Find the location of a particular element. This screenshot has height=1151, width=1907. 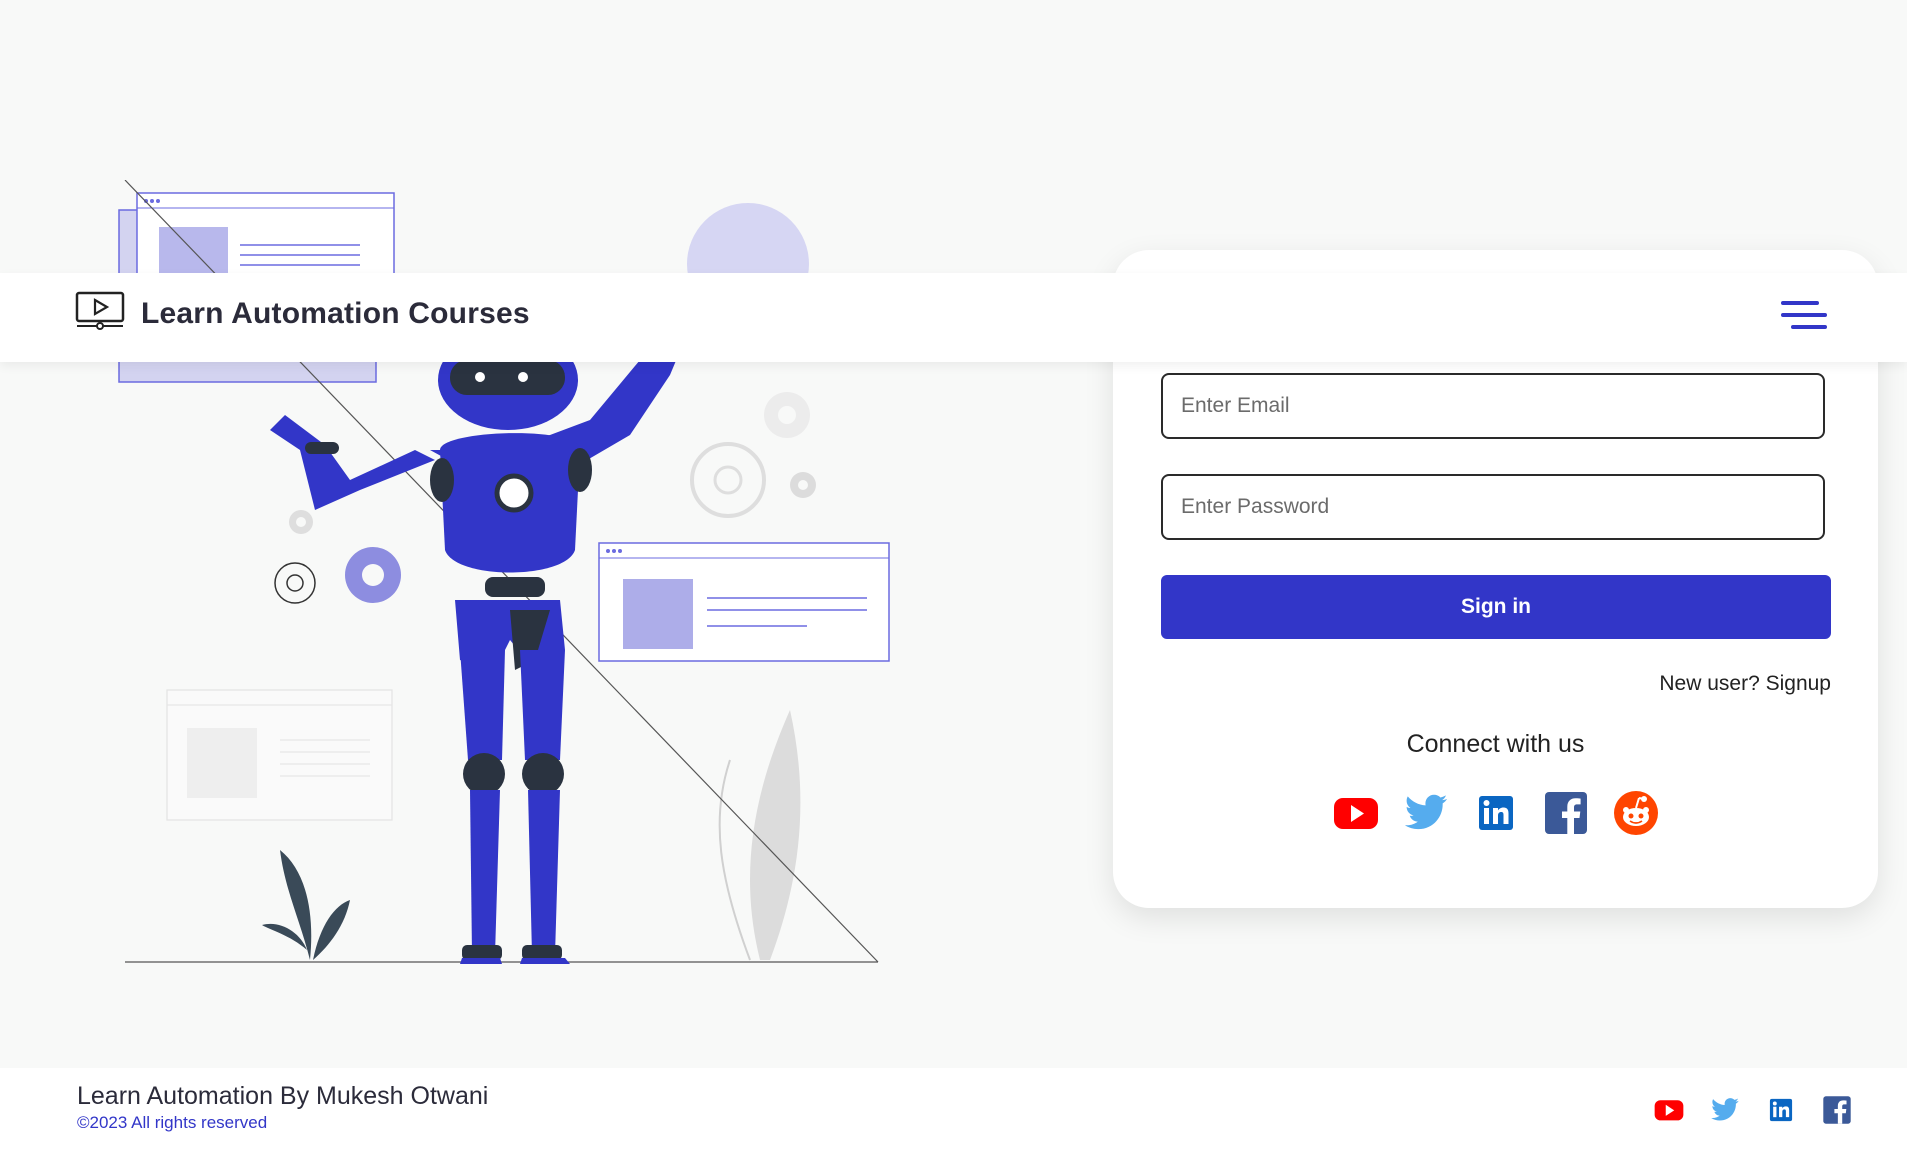

brand: Learn Automation Courses is located at coordinates (302, 313).